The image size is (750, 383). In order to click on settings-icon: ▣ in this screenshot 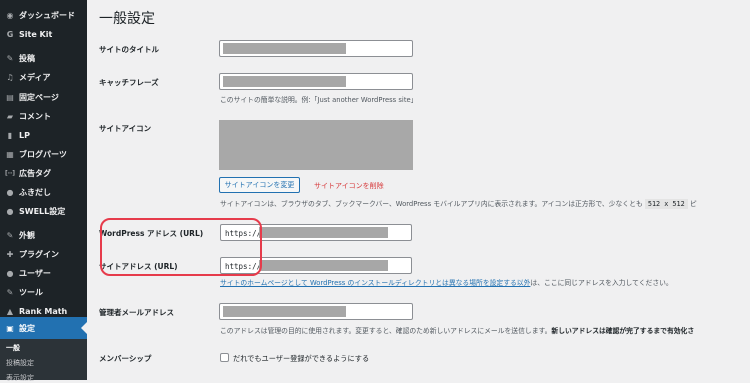, I will do `click(10, 328)`.